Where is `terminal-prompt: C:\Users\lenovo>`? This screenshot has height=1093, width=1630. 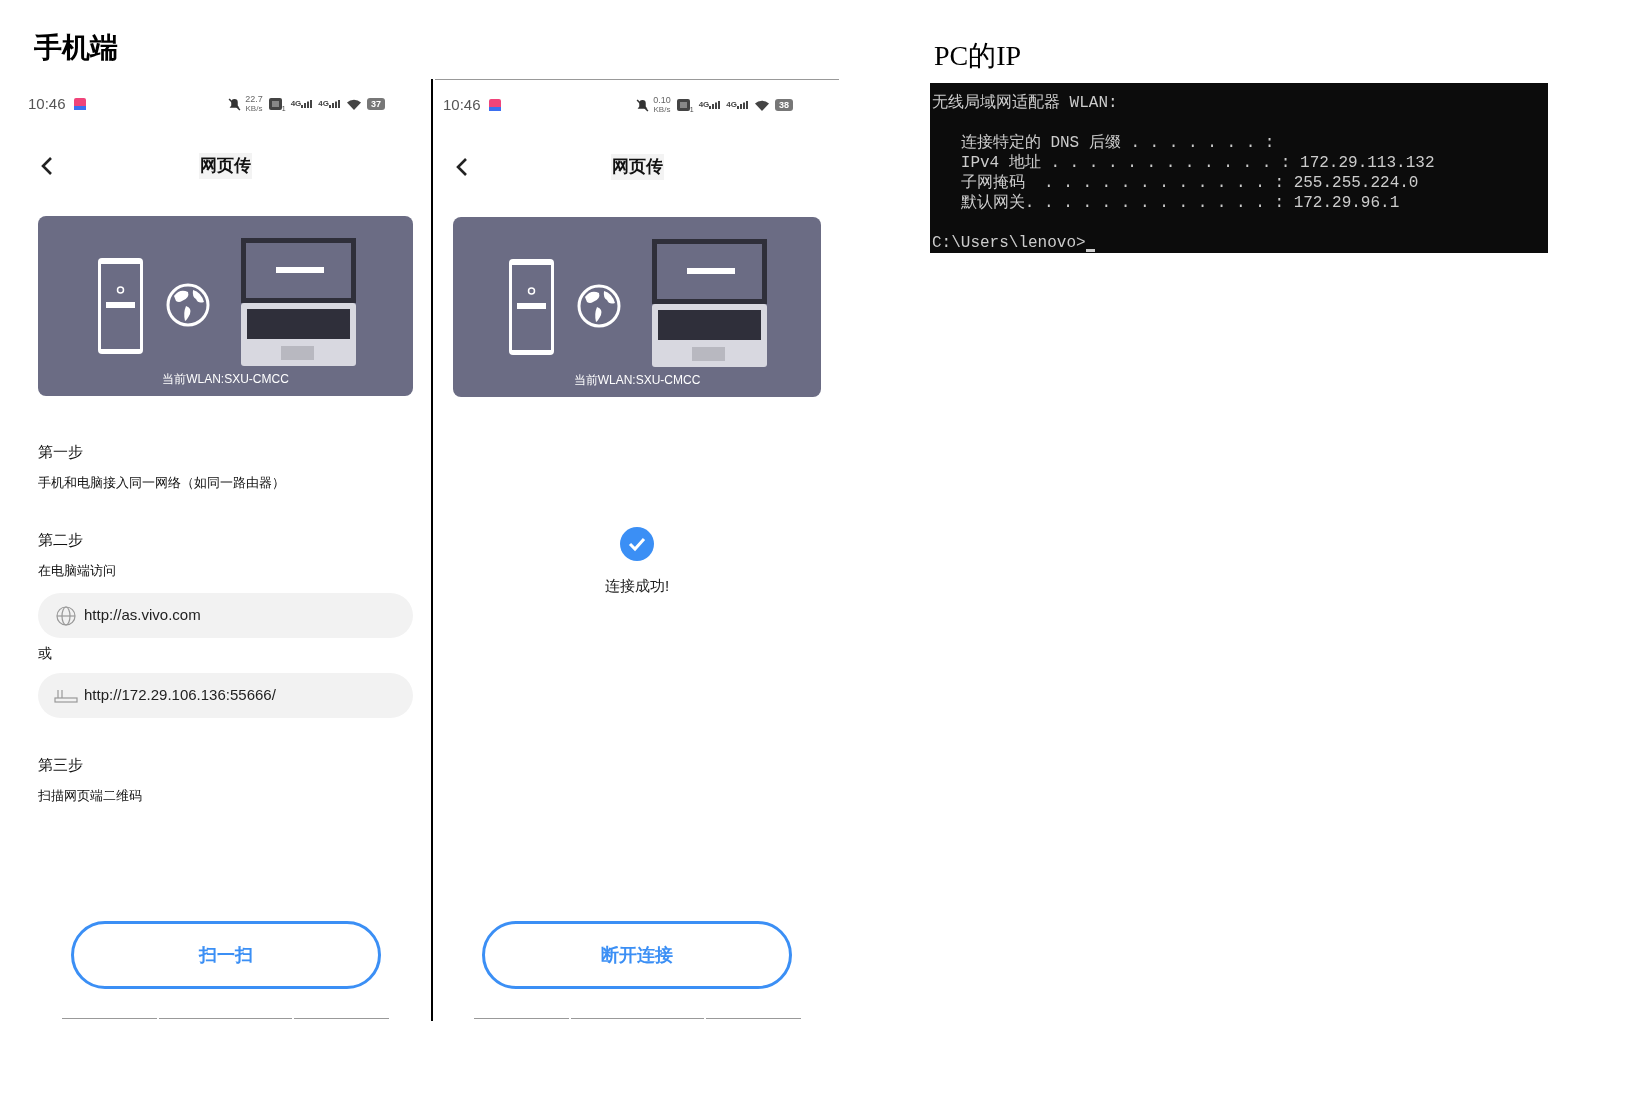
terminal-prompt: C:\Users\lenovo> is located at coordinates (1009, 243).